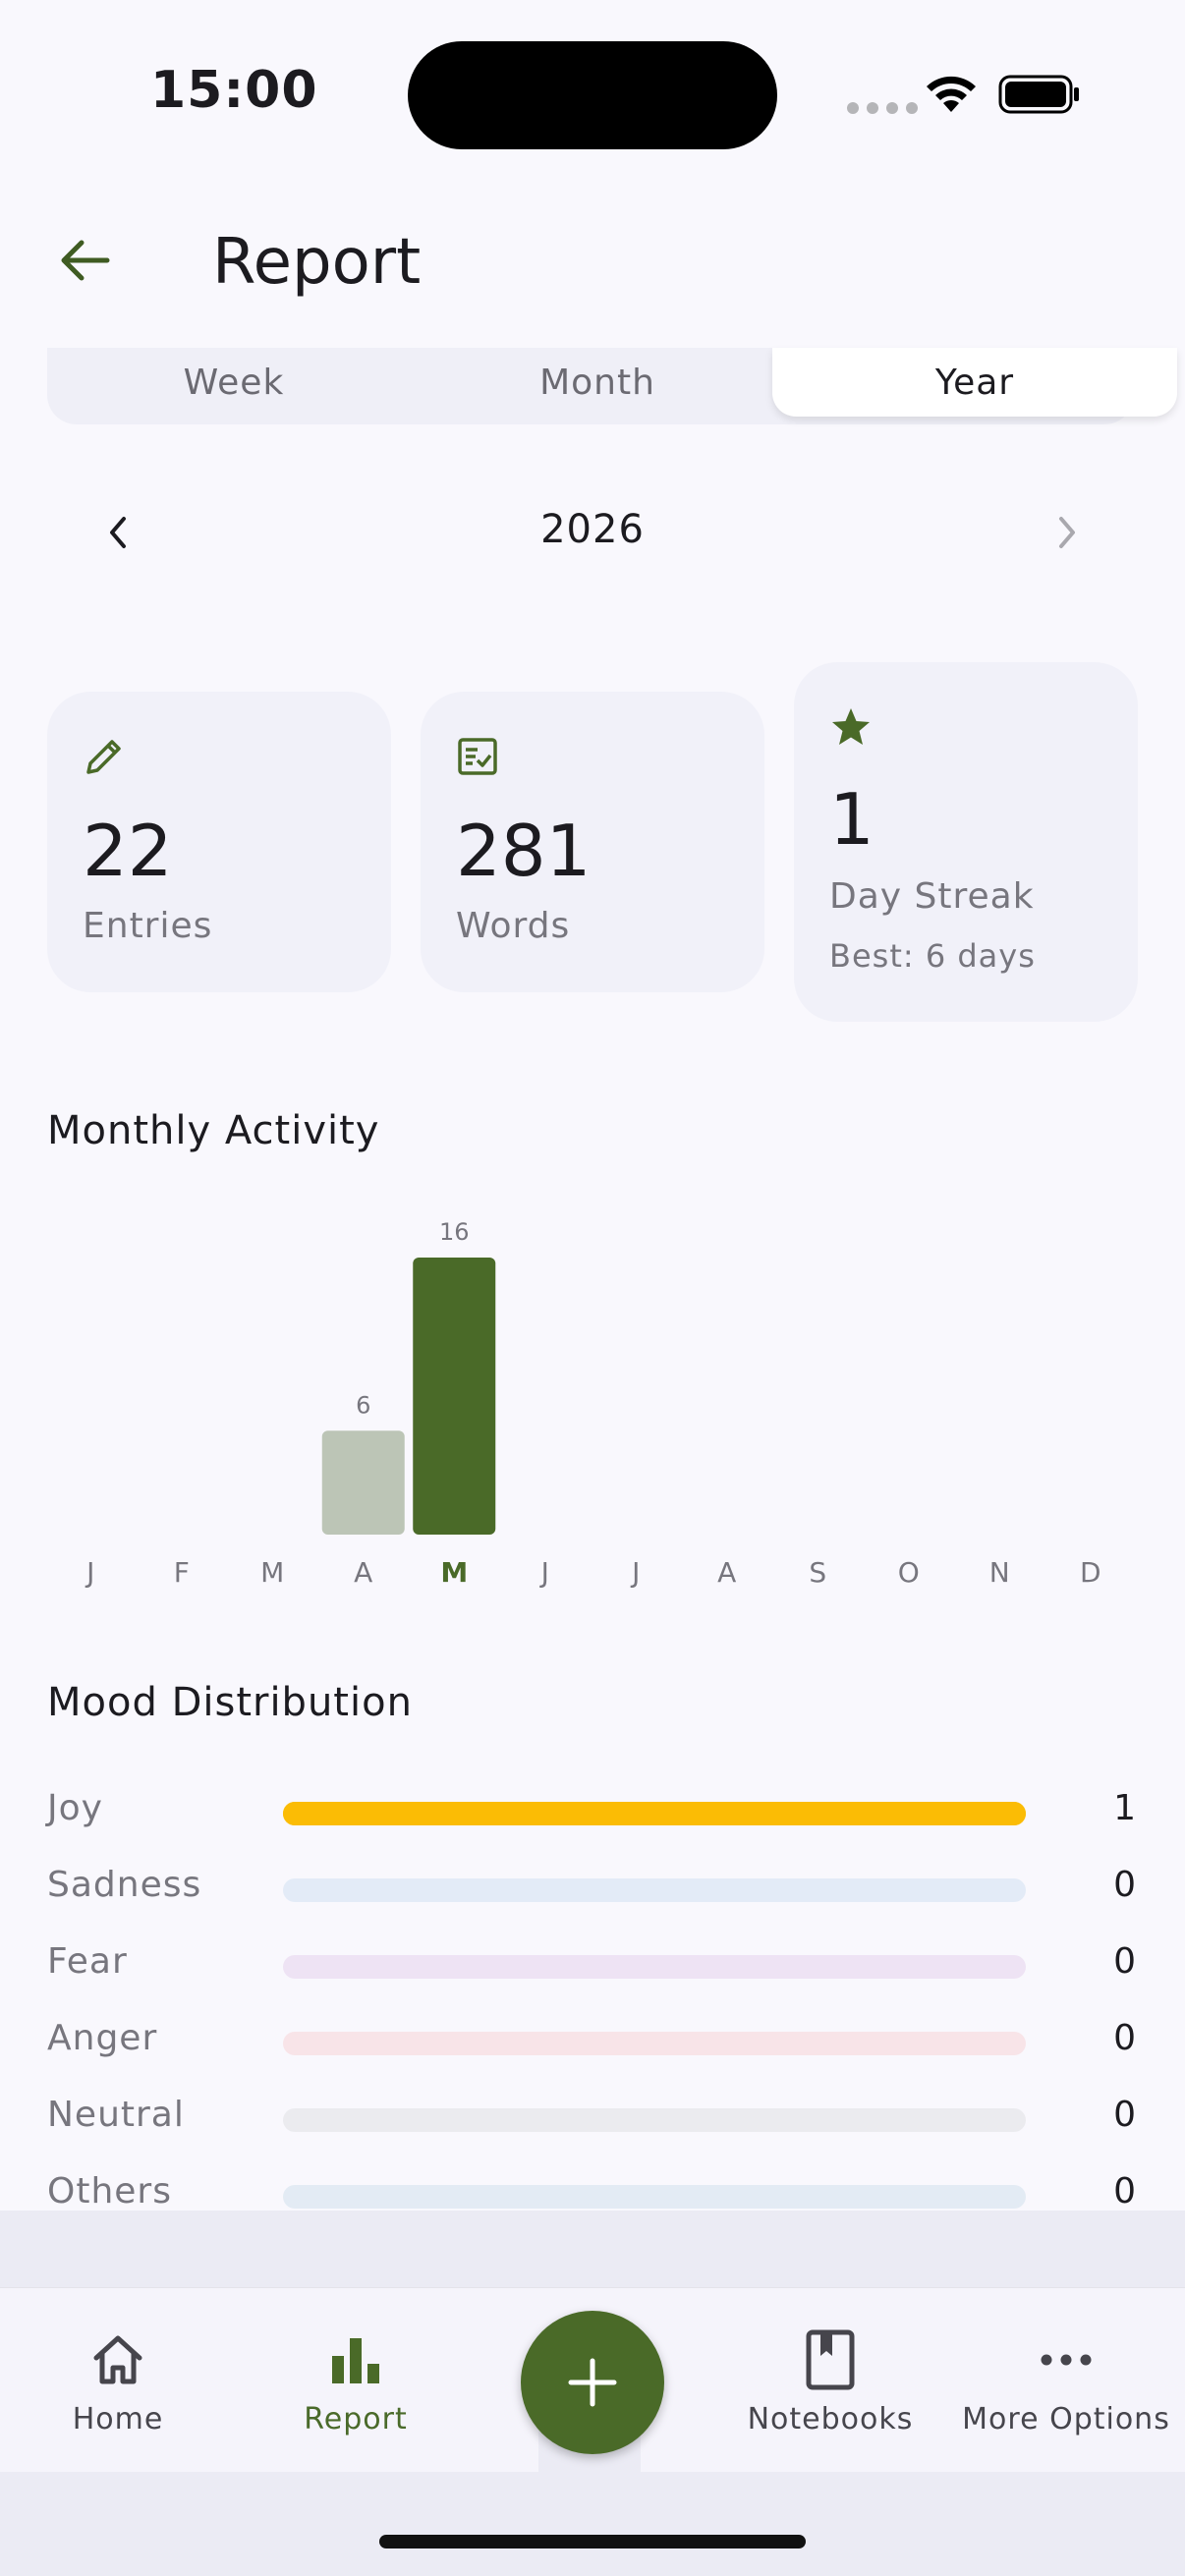 This screenshot has height=2576, width=1185. I want to click on dynamic-island, so click(592, 95).